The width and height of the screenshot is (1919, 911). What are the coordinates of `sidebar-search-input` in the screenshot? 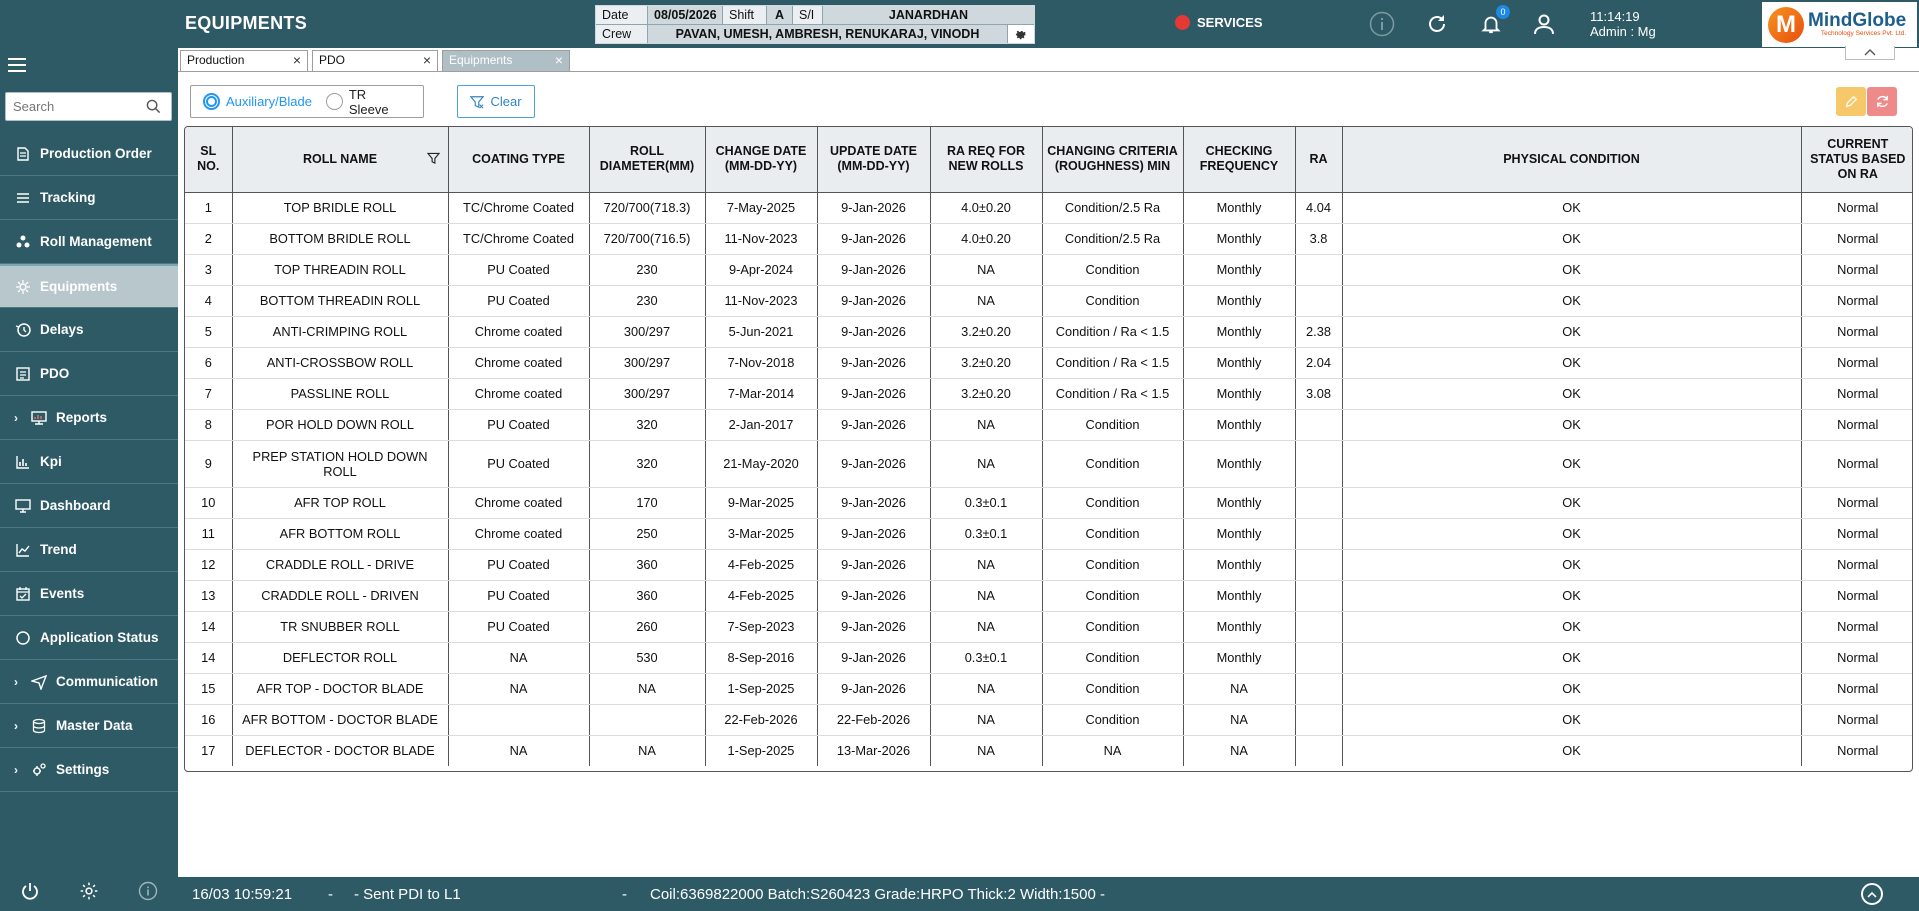 It's located at (71, 106).